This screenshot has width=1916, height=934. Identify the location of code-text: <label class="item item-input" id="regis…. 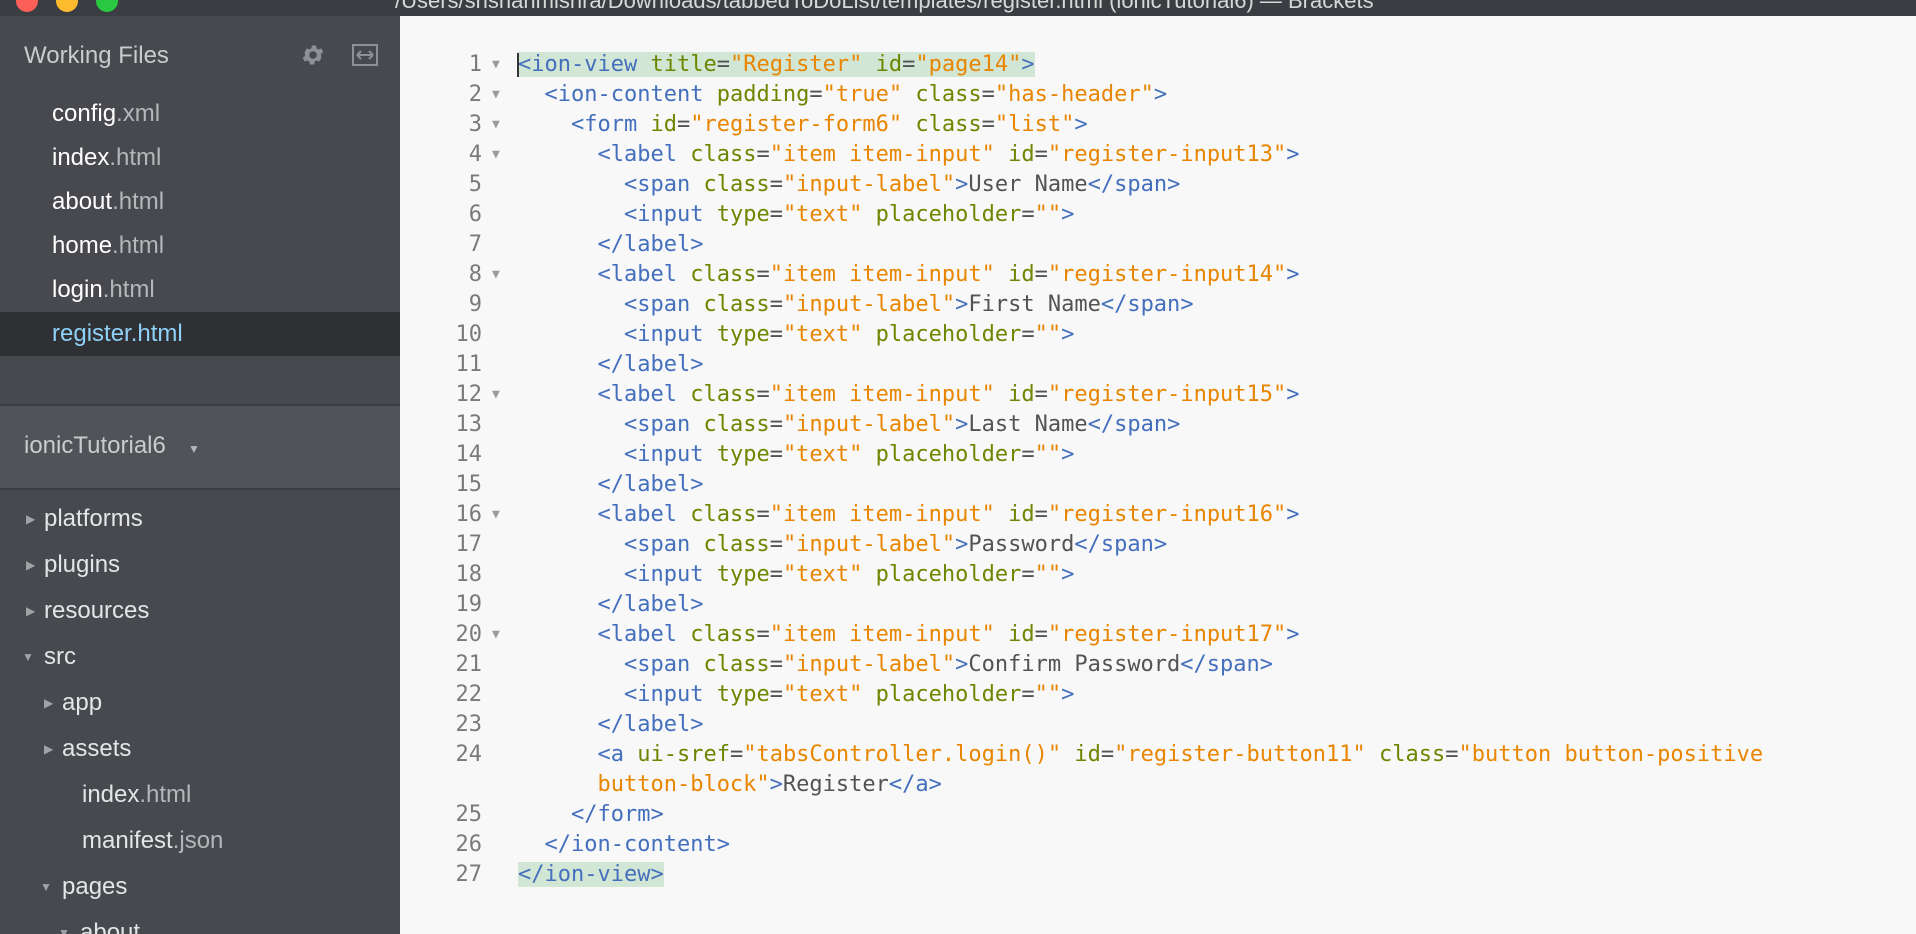
(948, 514).